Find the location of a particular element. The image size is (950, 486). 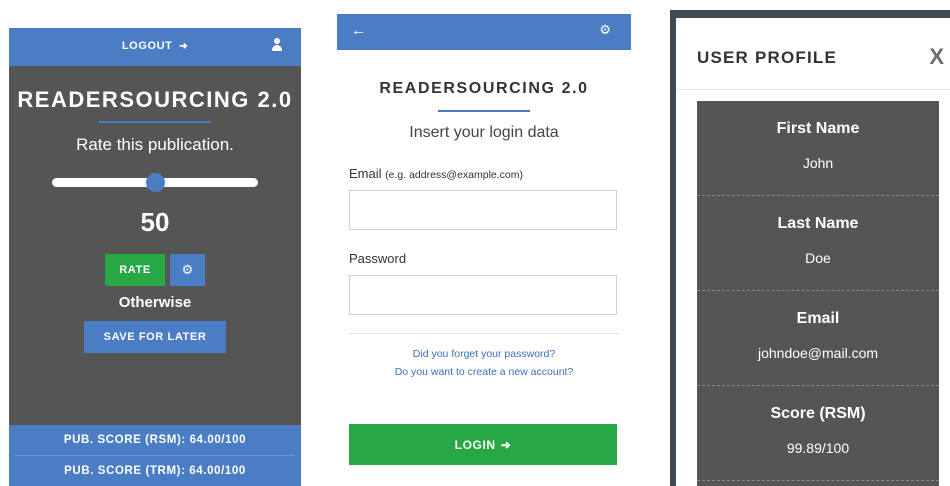

profile-row: Last Name Doe is located at coordinates (818, 243).